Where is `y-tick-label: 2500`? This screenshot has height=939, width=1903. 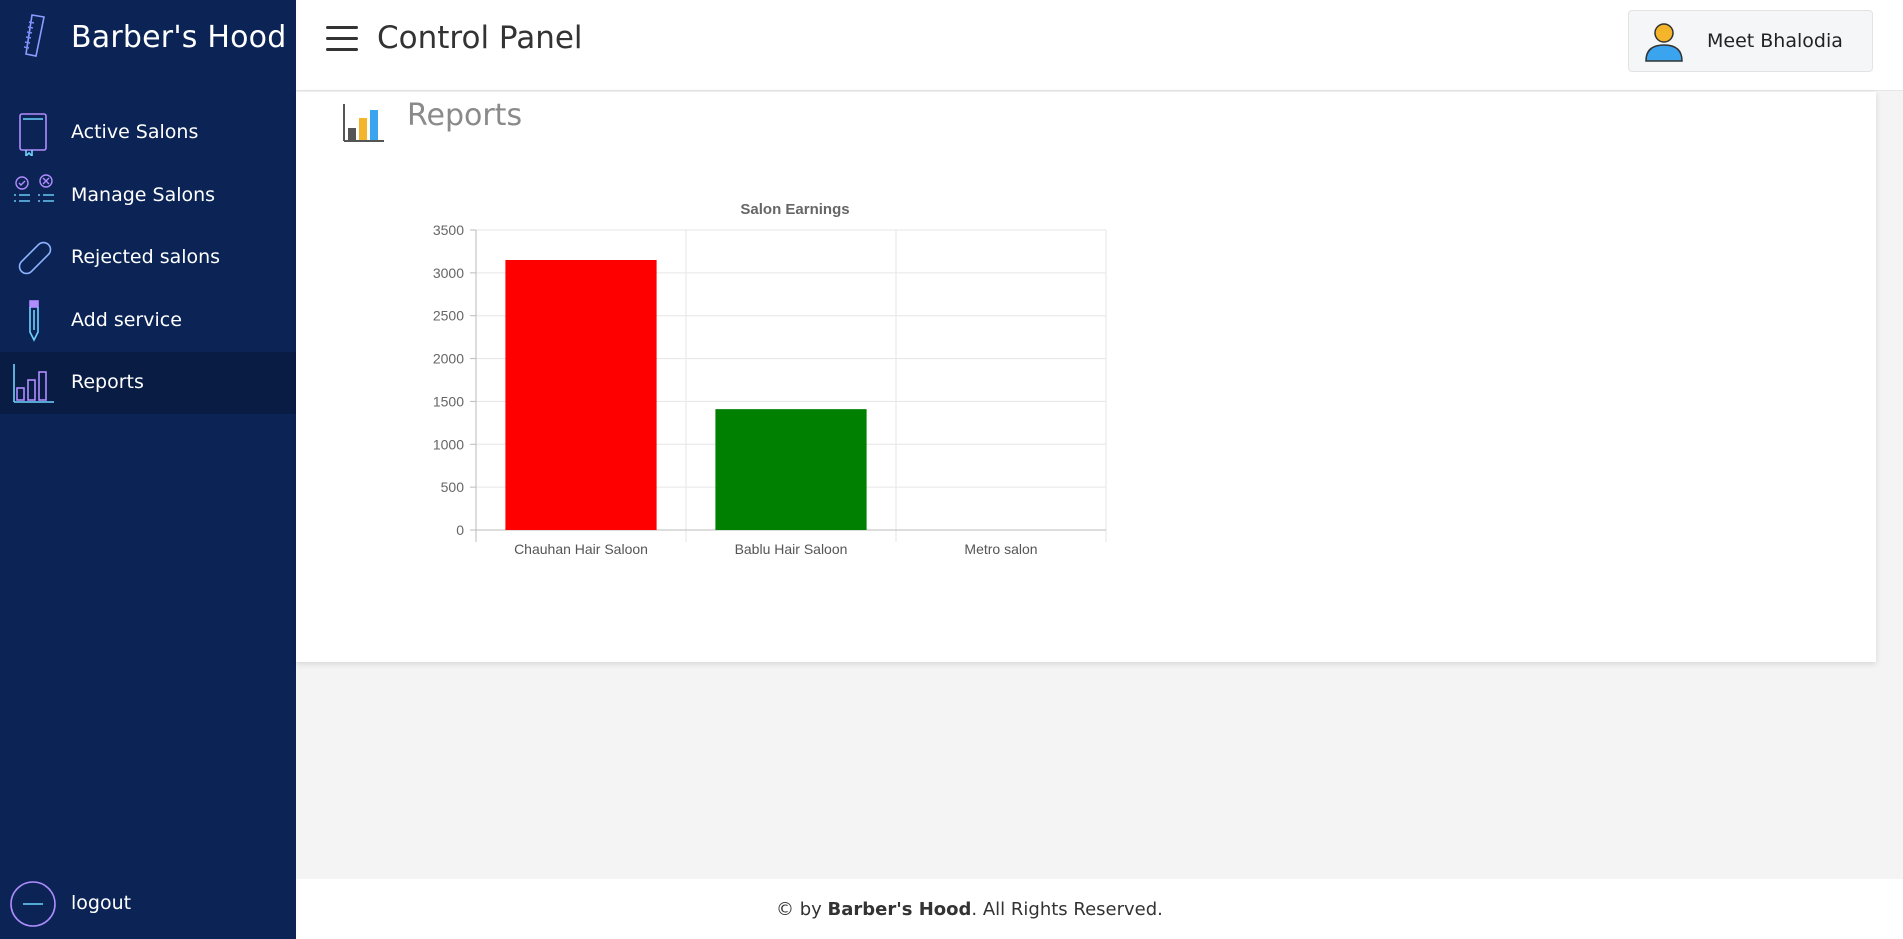 y-tick-label: 2500 is located at coordinates (448, 316).